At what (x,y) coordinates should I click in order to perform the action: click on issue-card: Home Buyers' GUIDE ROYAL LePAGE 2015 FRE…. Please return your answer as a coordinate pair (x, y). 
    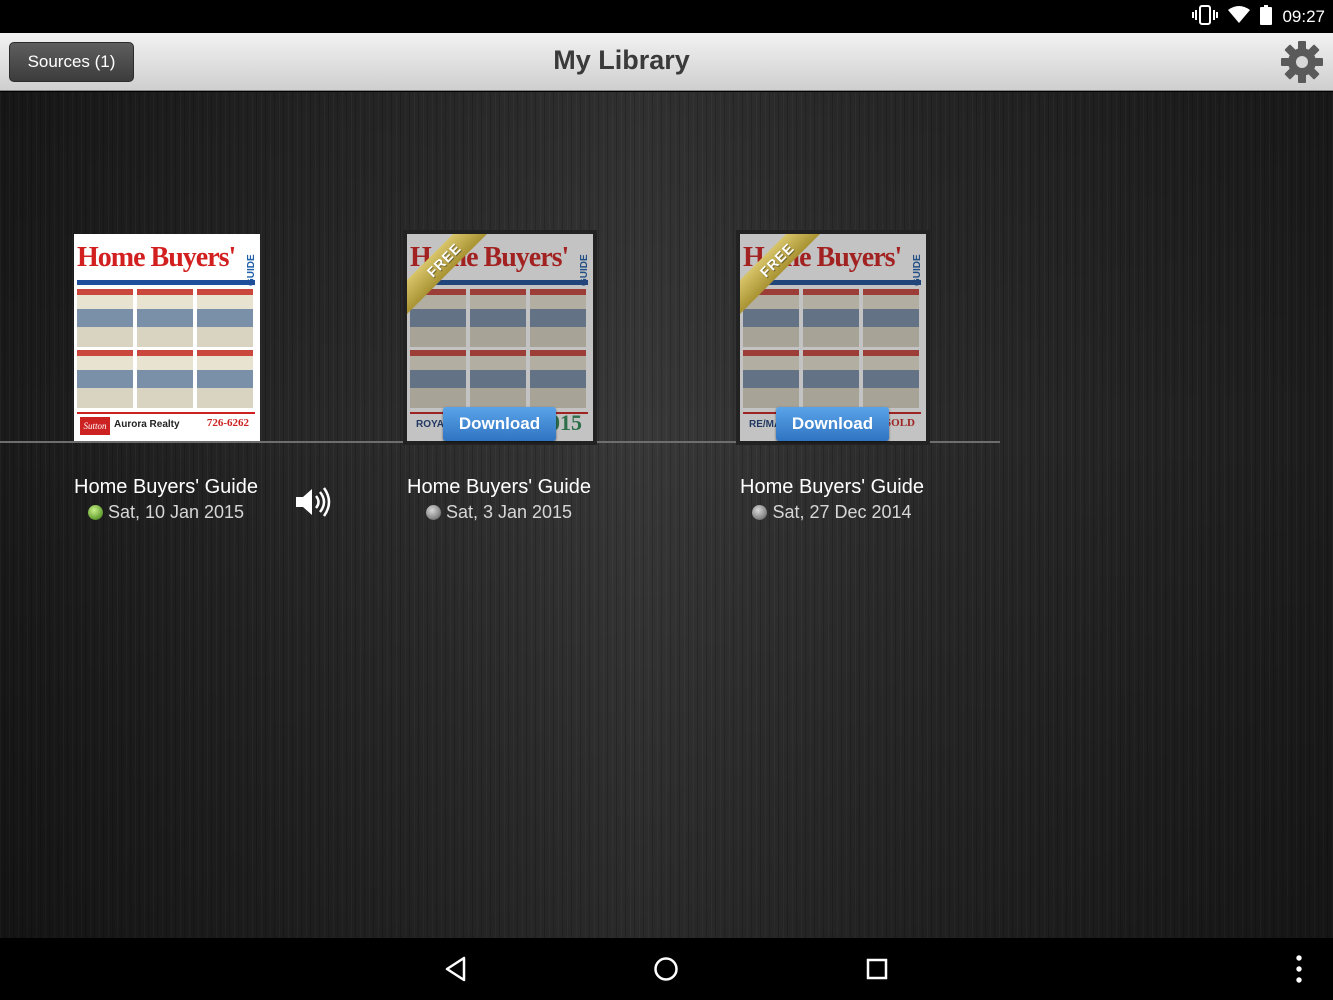
    Looking at the image, I should click on (519, 381).